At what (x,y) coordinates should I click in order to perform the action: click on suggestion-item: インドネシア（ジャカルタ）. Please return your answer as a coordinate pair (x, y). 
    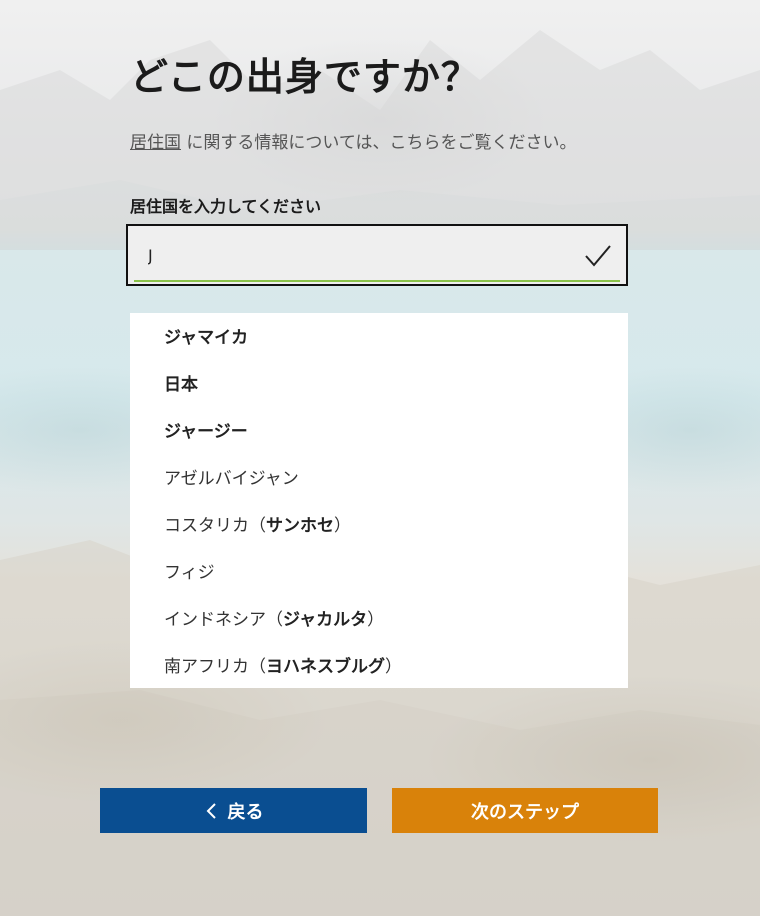
    Looking at the image, I should click on (274, 617).